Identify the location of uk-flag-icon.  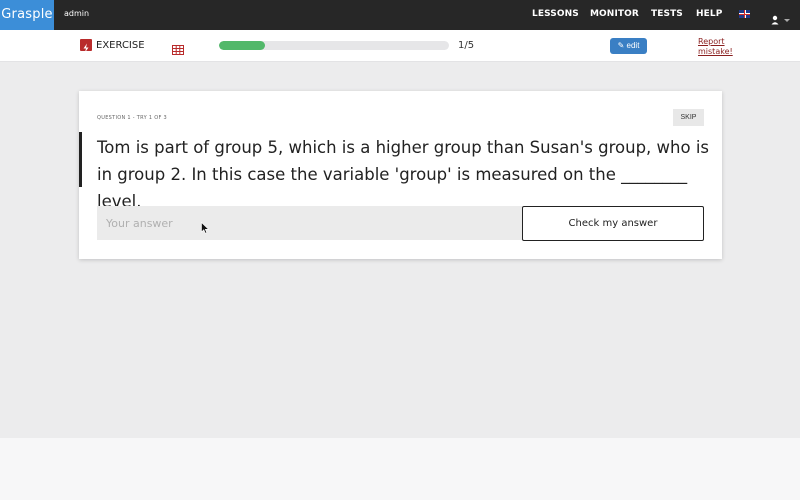
(744, 14).